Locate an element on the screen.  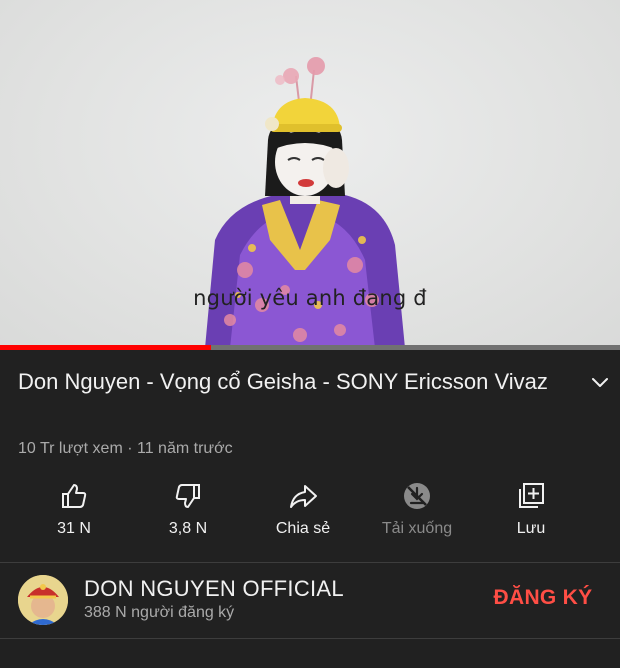
action-bar: 31 N 3,8 N Chia sẻ Tải xuống Lưu is located at coordinates (310, 516).